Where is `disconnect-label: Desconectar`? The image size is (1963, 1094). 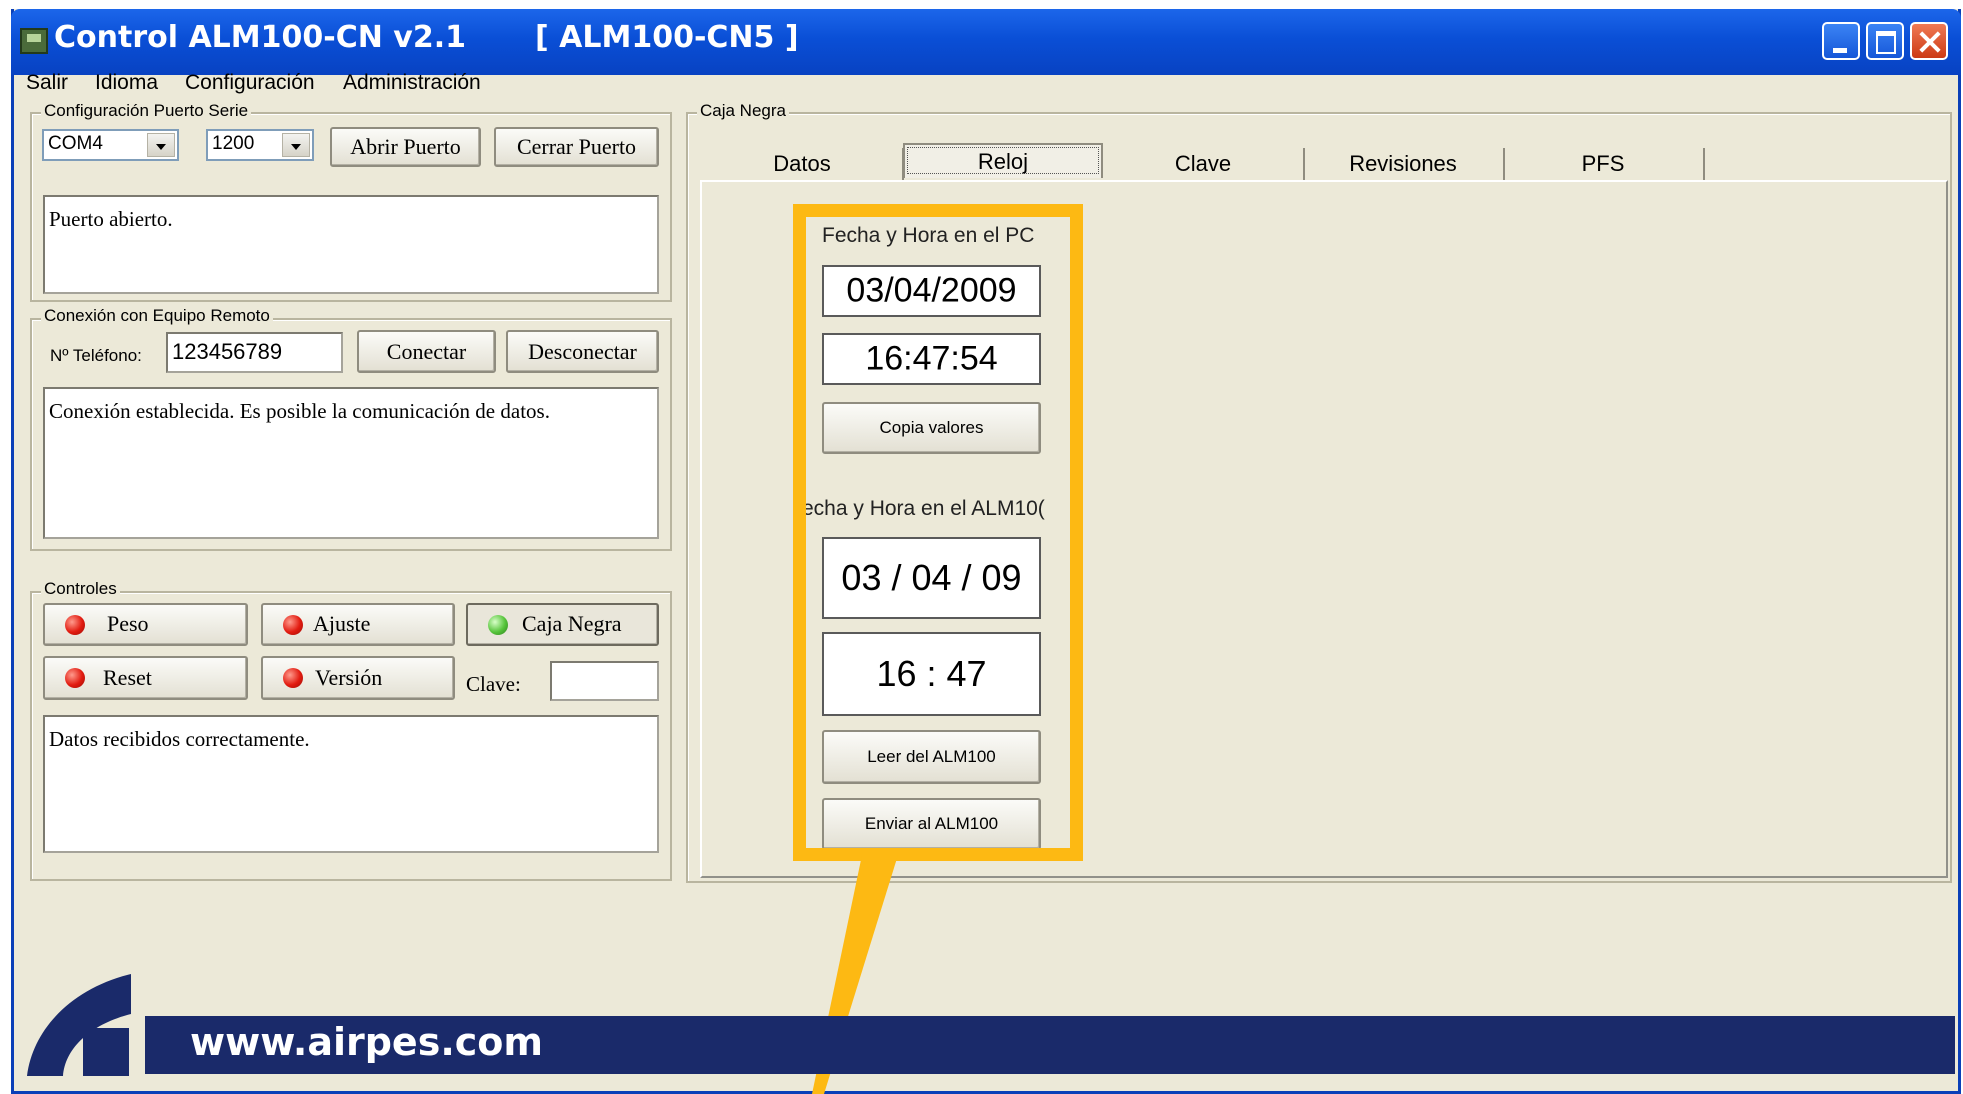
disconnect-label: Desconectar is located at coordinates (582, 351).